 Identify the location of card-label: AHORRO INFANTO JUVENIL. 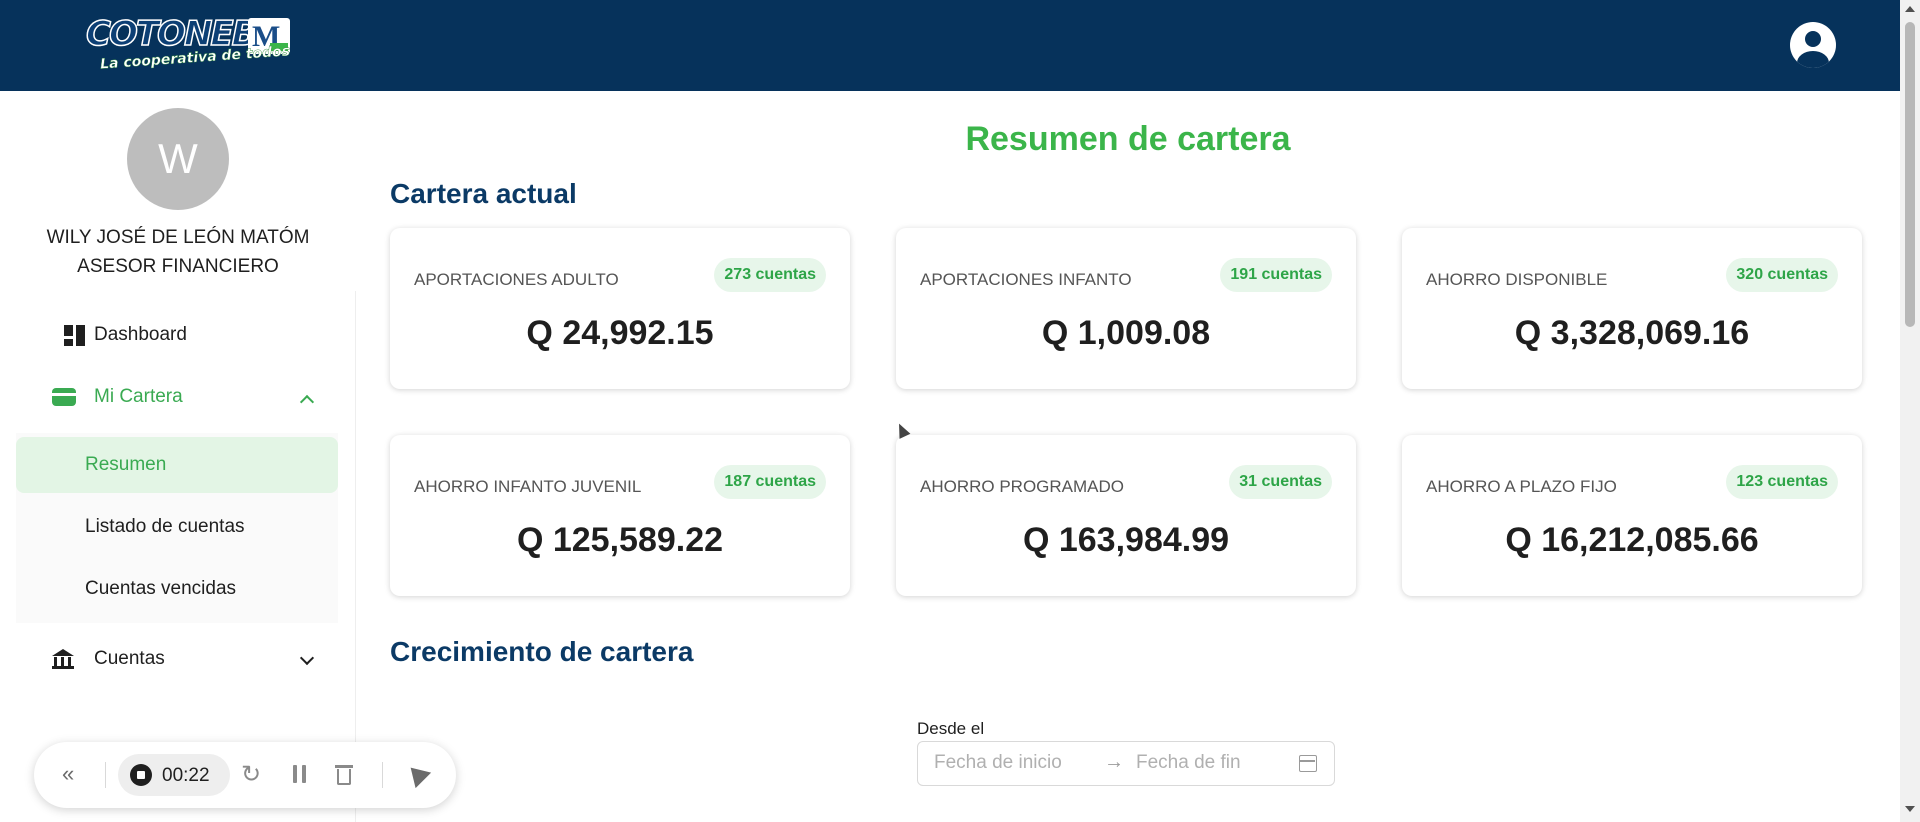
(528, 486).